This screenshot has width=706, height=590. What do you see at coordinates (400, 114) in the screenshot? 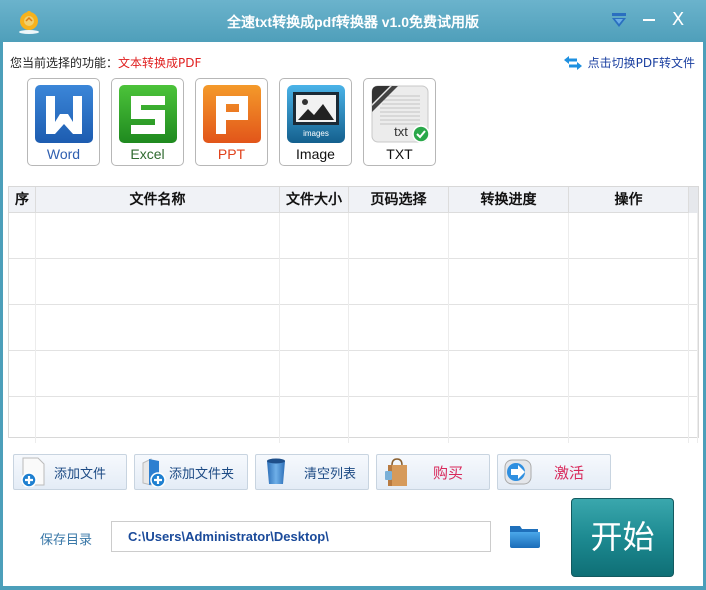
I see `txt-icon: txt` at bounding box center [400, 114].